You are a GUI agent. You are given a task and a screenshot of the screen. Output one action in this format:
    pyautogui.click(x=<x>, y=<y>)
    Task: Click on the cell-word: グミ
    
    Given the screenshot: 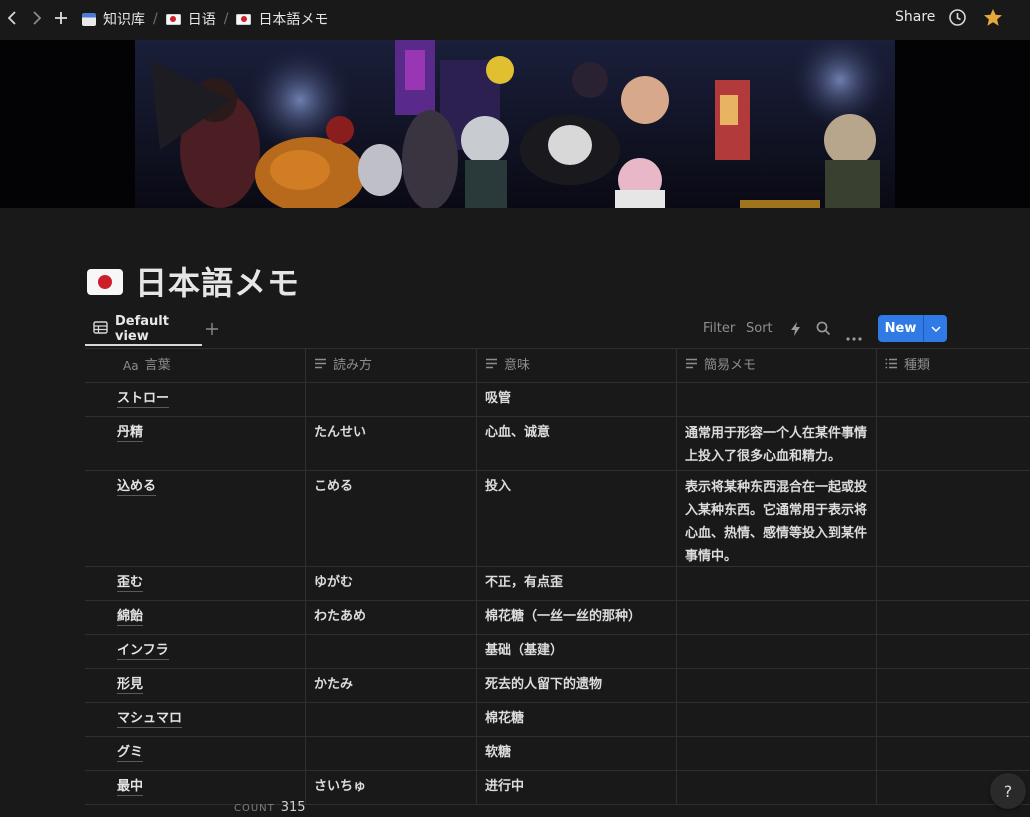 What is the action you would take?
    pyautogui.click(x=195, y=753)
    